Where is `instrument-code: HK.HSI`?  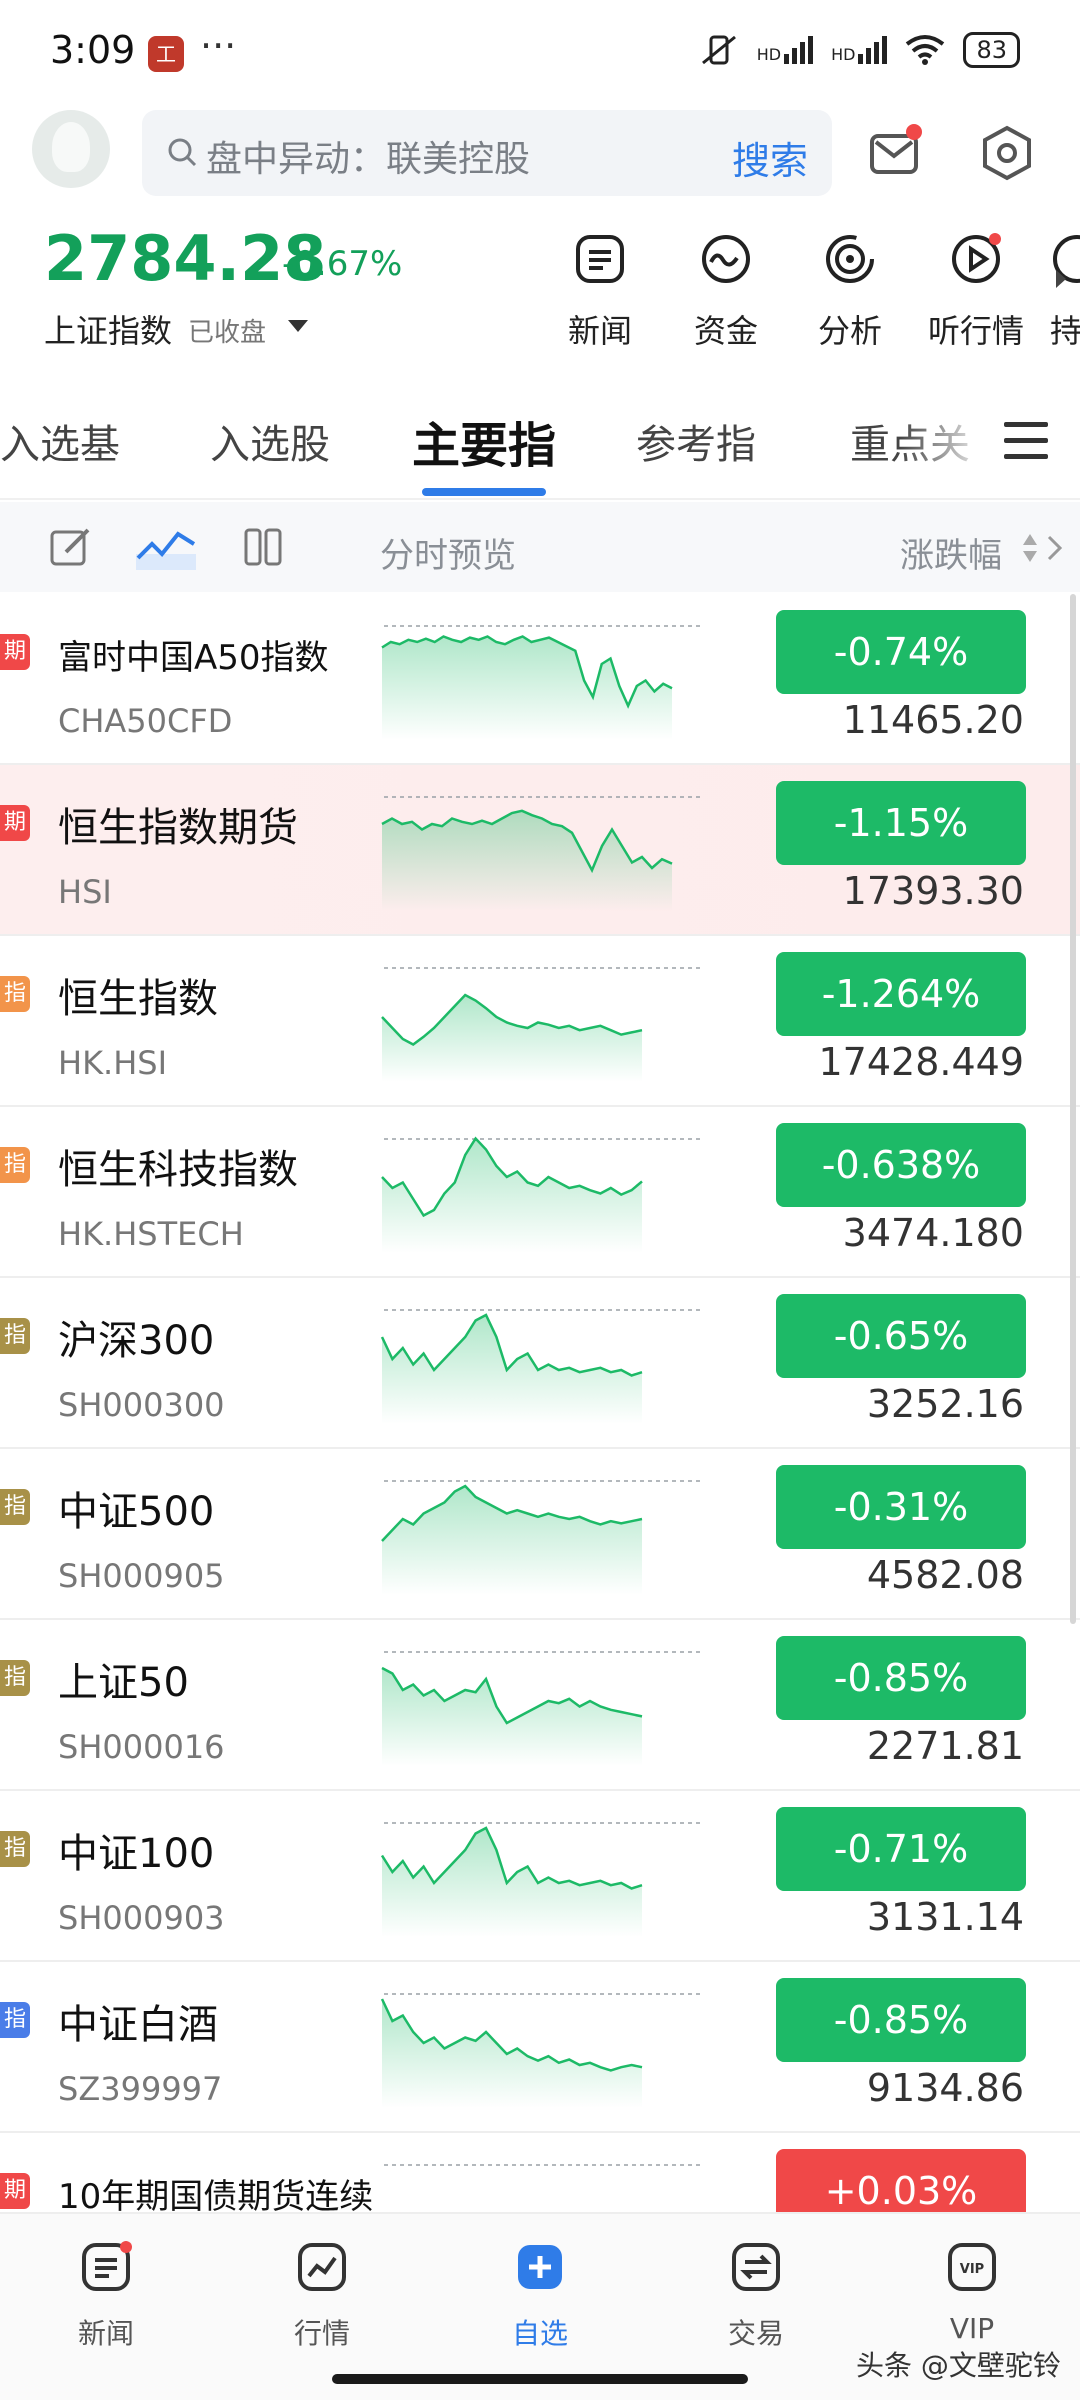 instrument-code: HK.HSI is located at coordinates (113, 1063).